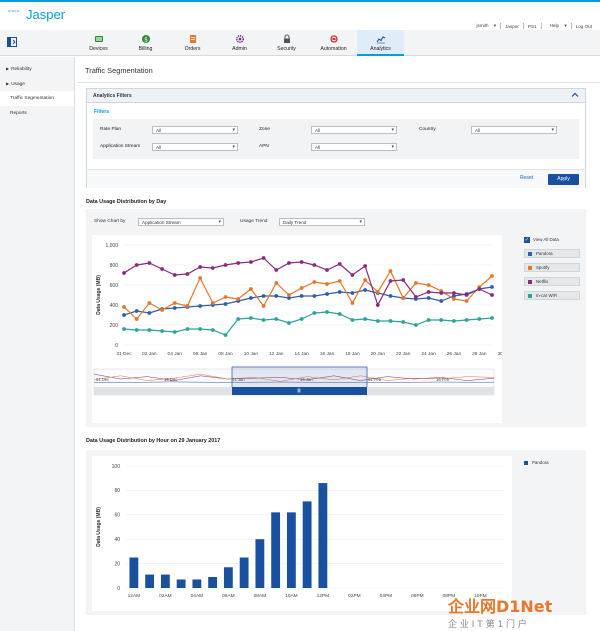 The height and width of the screenshot is (631, 600). What do you see at coordinates (338, 82) in the screenshot?
I see `divider` at bounding box center [338, 82].